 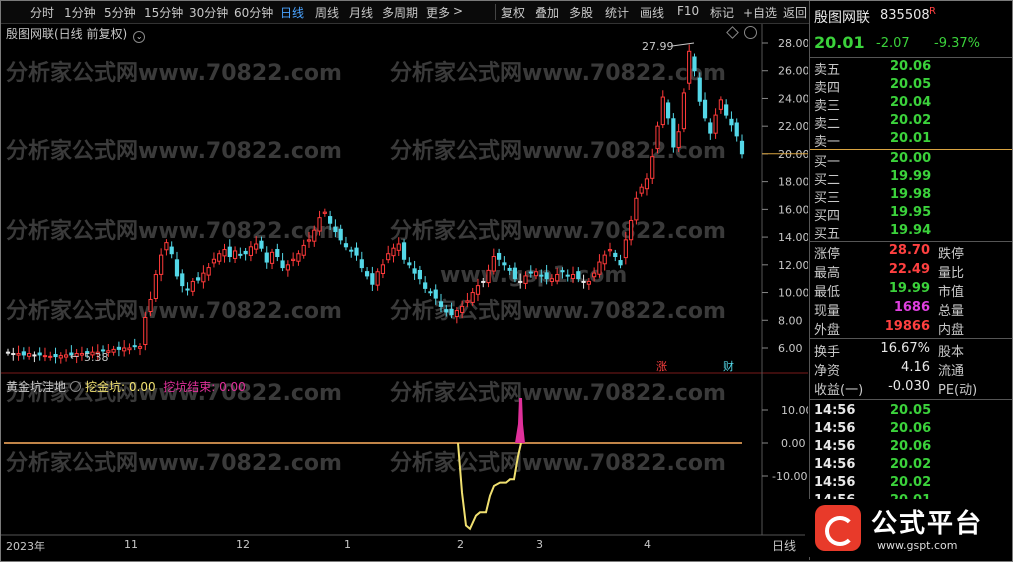 I want to click on bid-row: 买三 19.98, so click(x=911, y=196).